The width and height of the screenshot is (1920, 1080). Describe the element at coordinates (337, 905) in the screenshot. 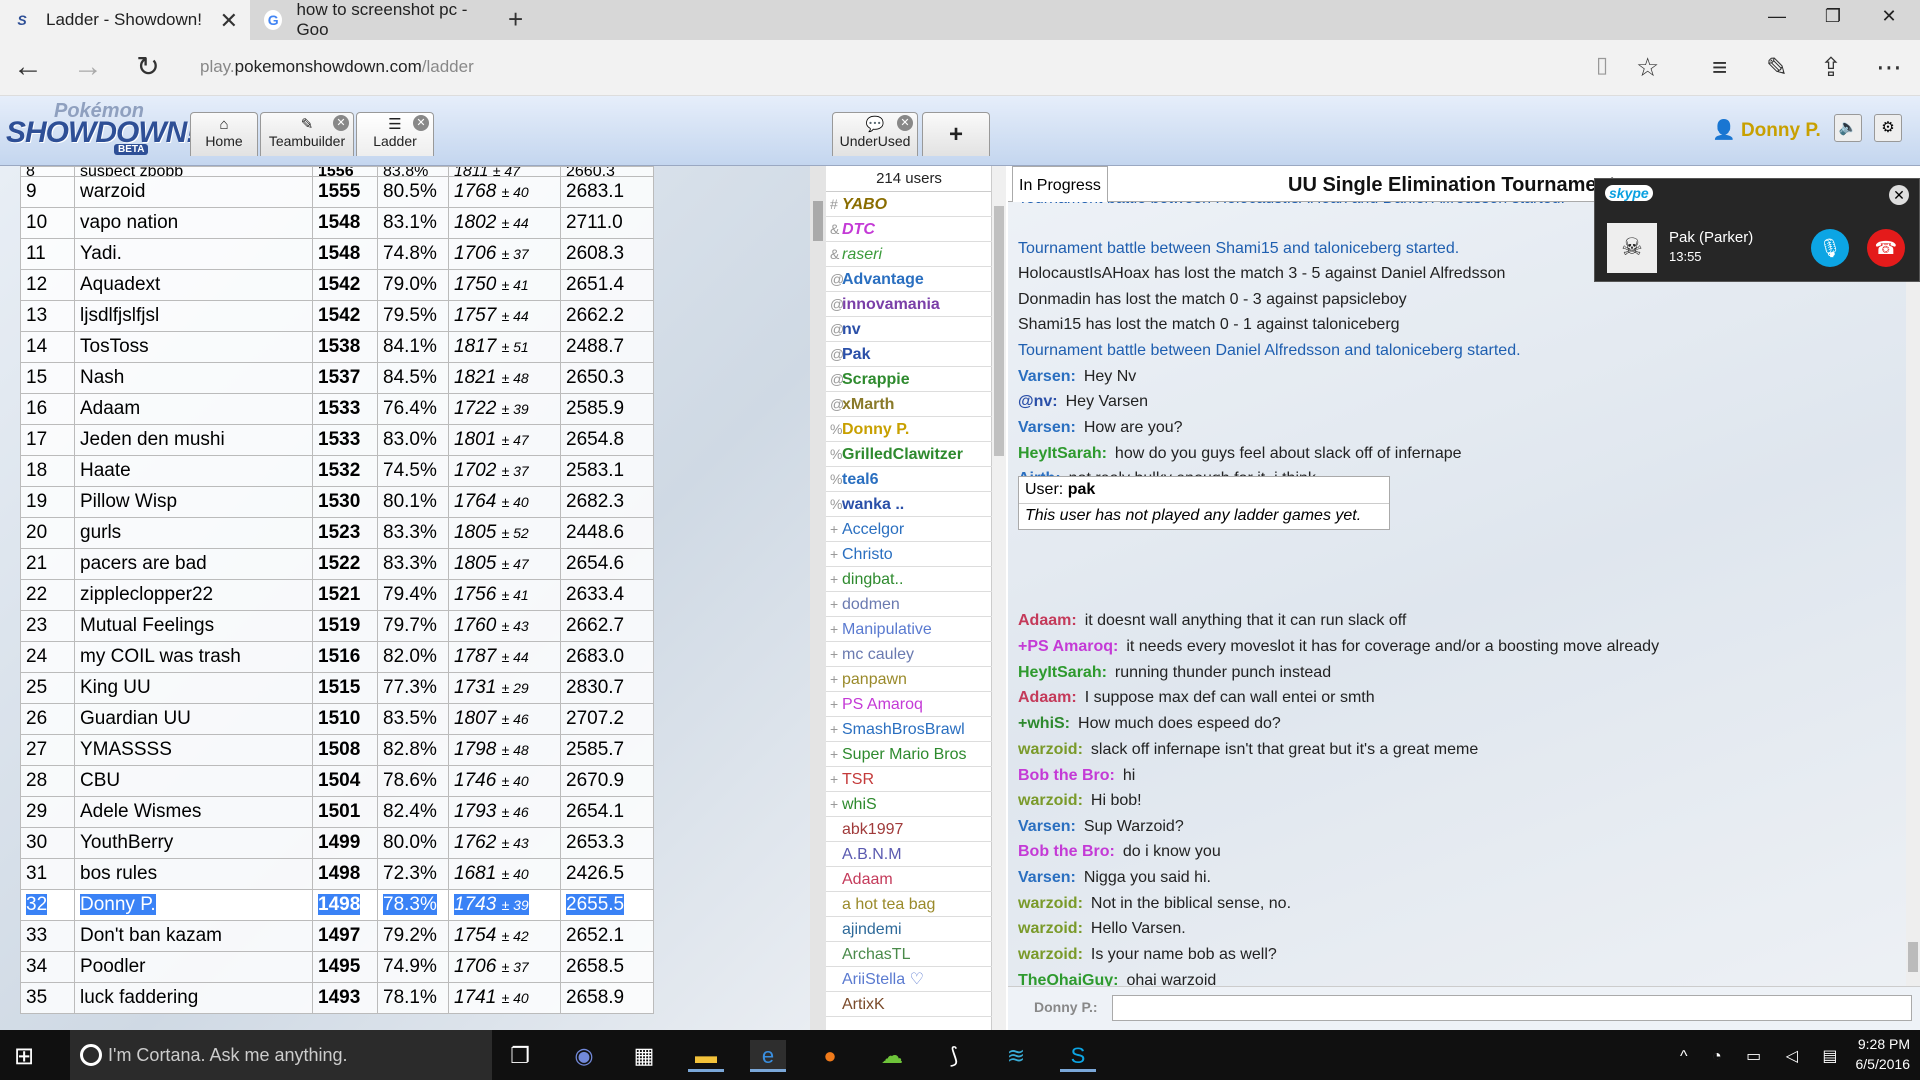

I see `table-row: 32 Donny P. 1498 78.3% 1743 ± 39 2655.5` at that location.